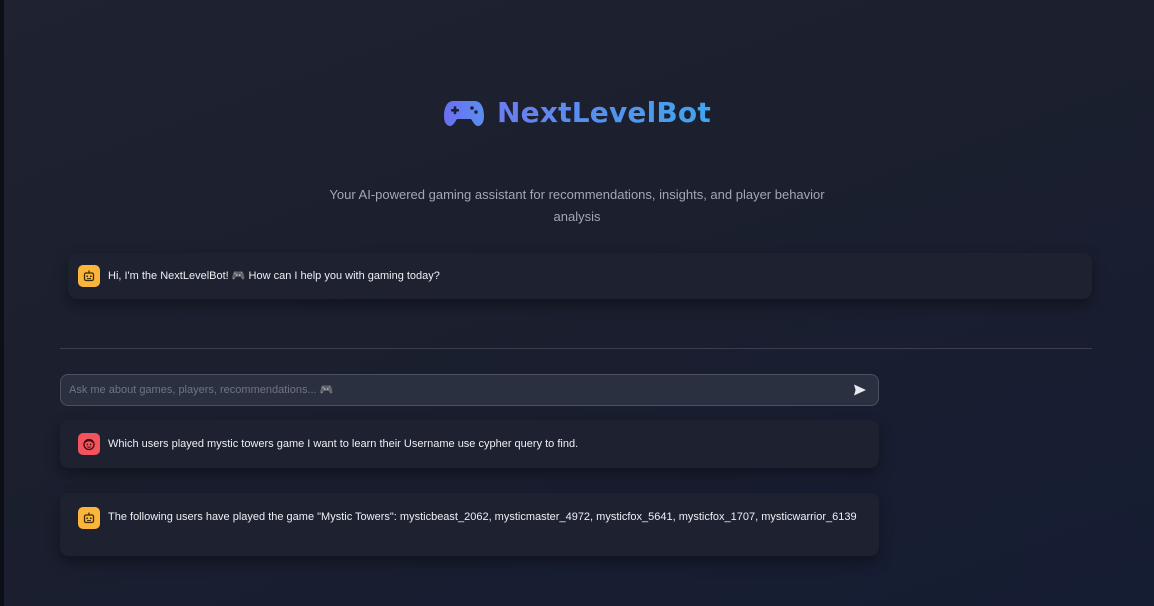  I want to click on app-header: NextLevelBot, so click(577, 112).